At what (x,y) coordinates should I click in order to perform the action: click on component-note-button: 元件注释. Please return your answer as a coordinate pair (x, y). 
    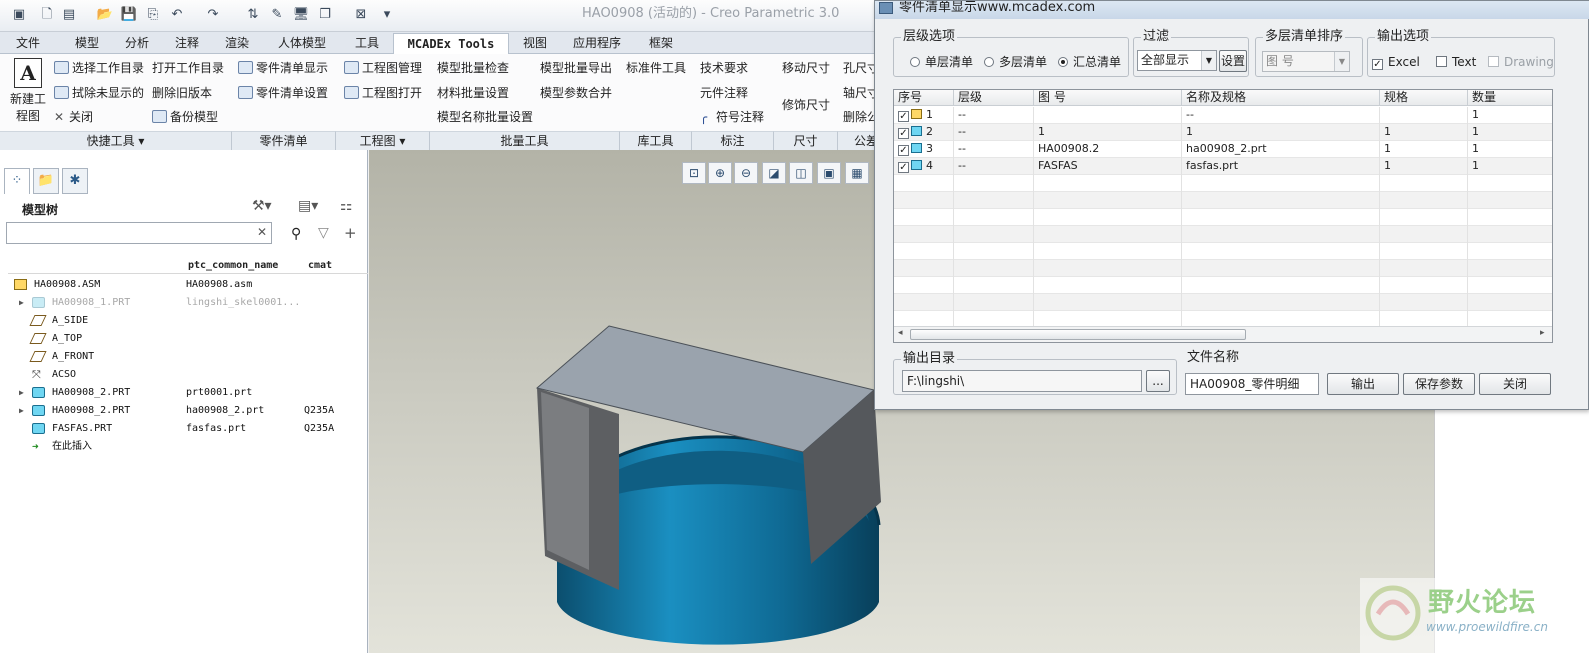
    Looking at the image, I should click on (724, 92).